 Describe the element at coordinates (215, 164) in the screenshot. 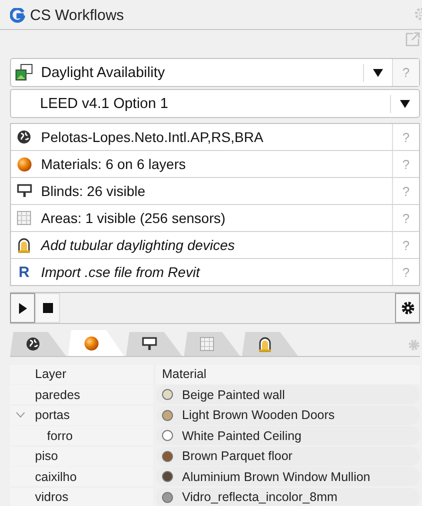

I see `workflow-step: Materials: 6 on 6 layers ?` at that location.